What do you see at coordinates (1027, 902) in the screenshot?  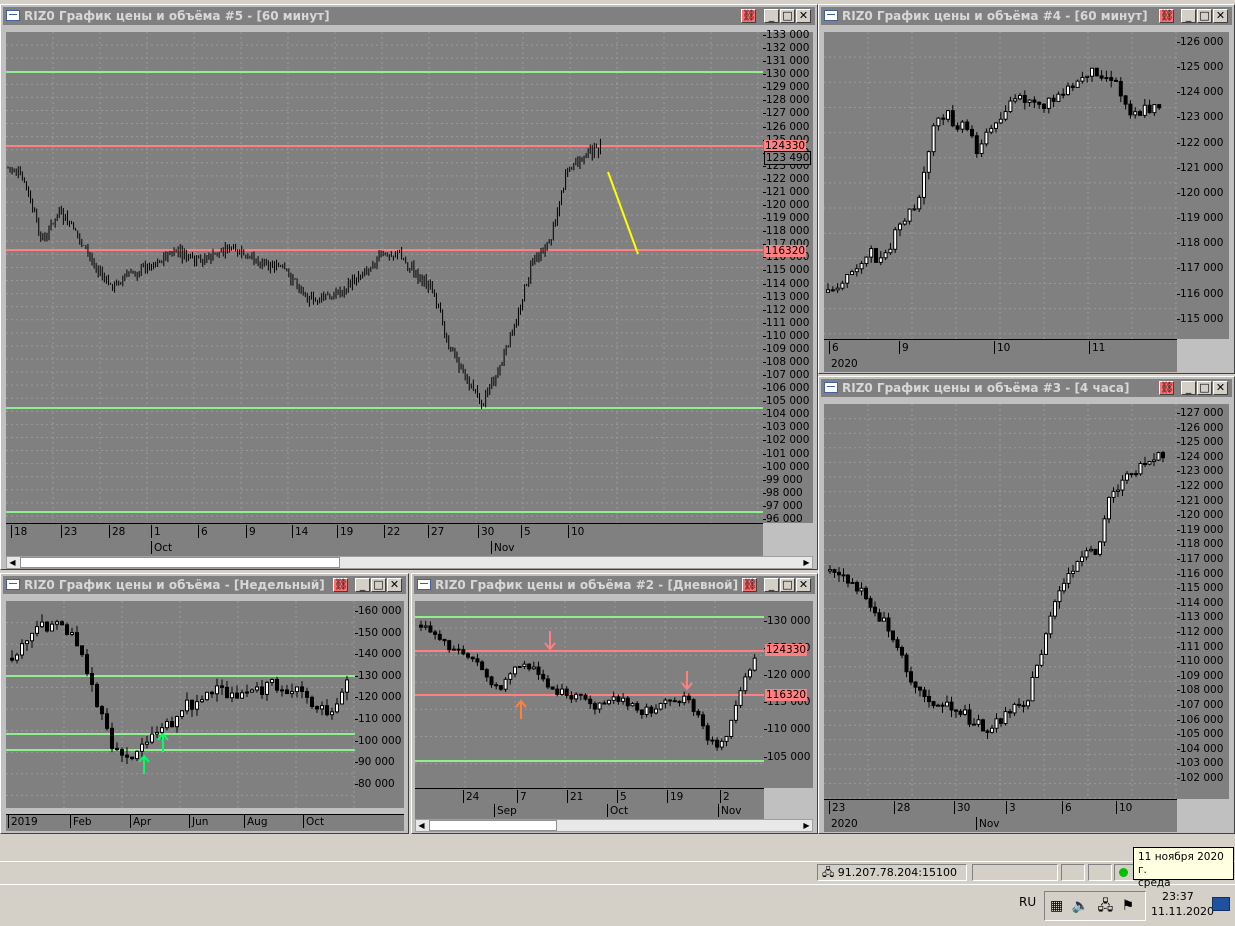 I see `language-indicator: RU` at bounding box center [1027, 902].